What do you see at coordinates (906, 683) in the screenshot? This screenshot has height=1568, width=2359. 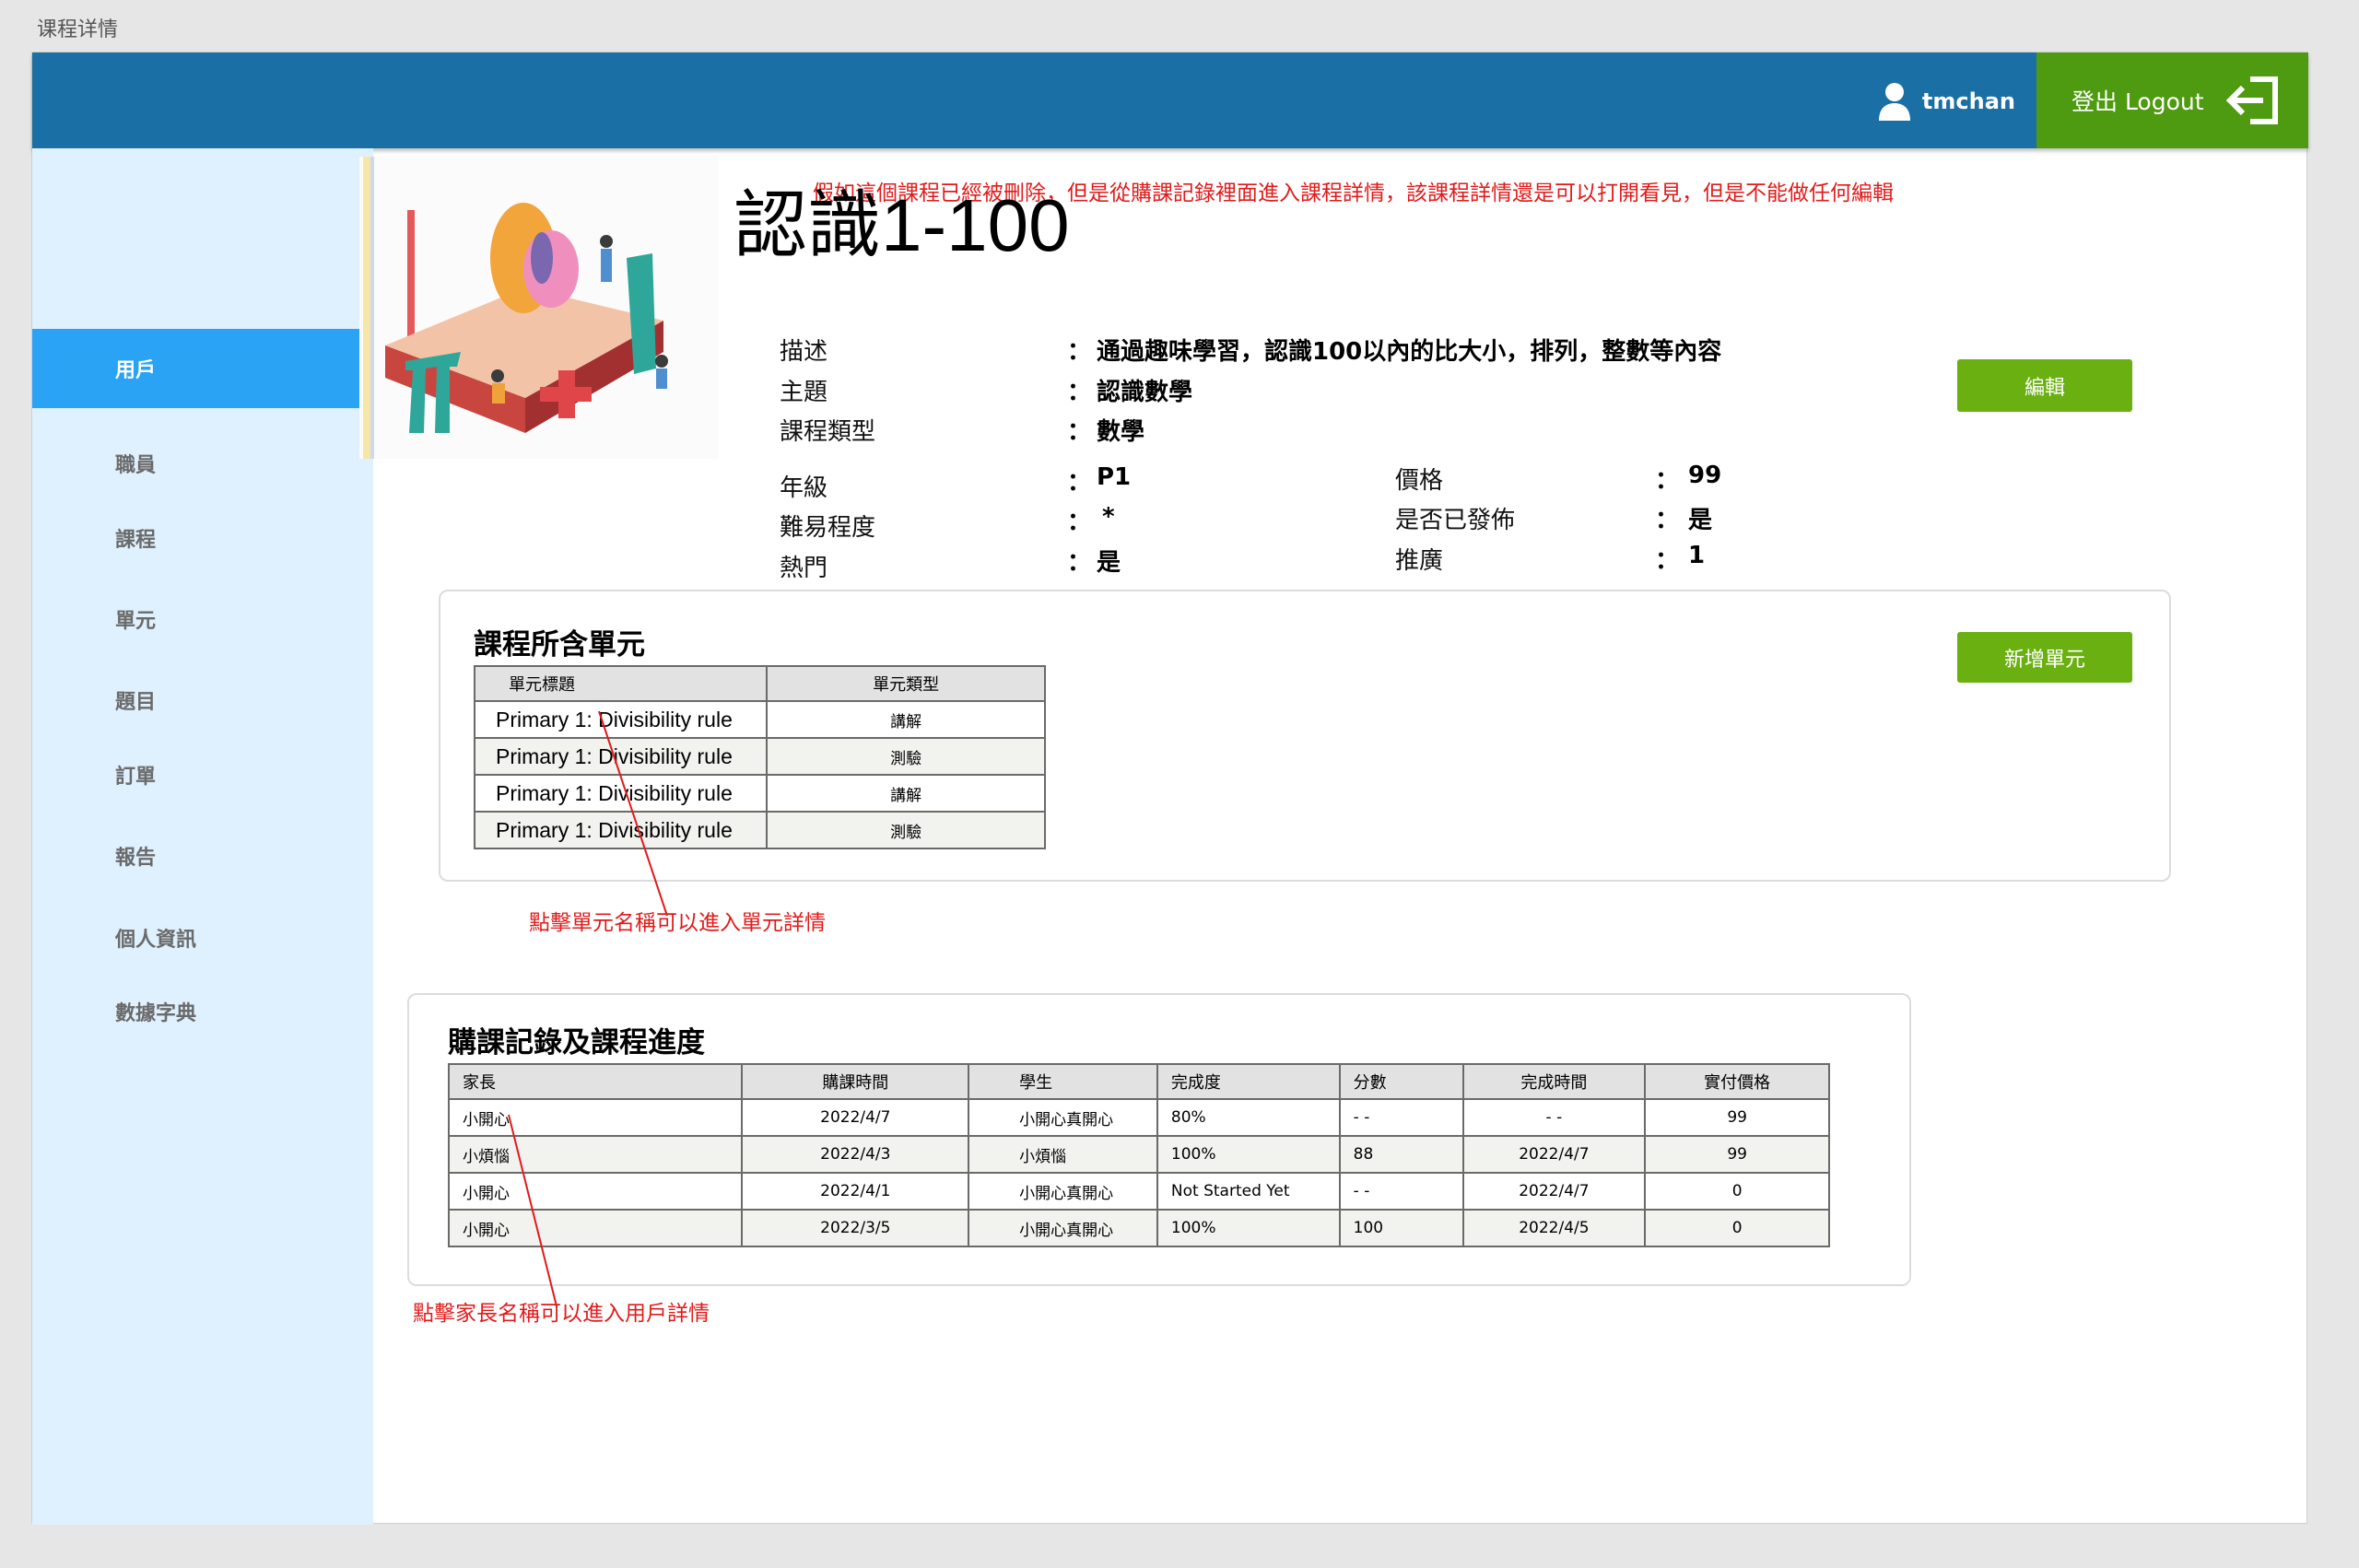 I see `column-header: 單元類型` at bounding box center [906, 683].